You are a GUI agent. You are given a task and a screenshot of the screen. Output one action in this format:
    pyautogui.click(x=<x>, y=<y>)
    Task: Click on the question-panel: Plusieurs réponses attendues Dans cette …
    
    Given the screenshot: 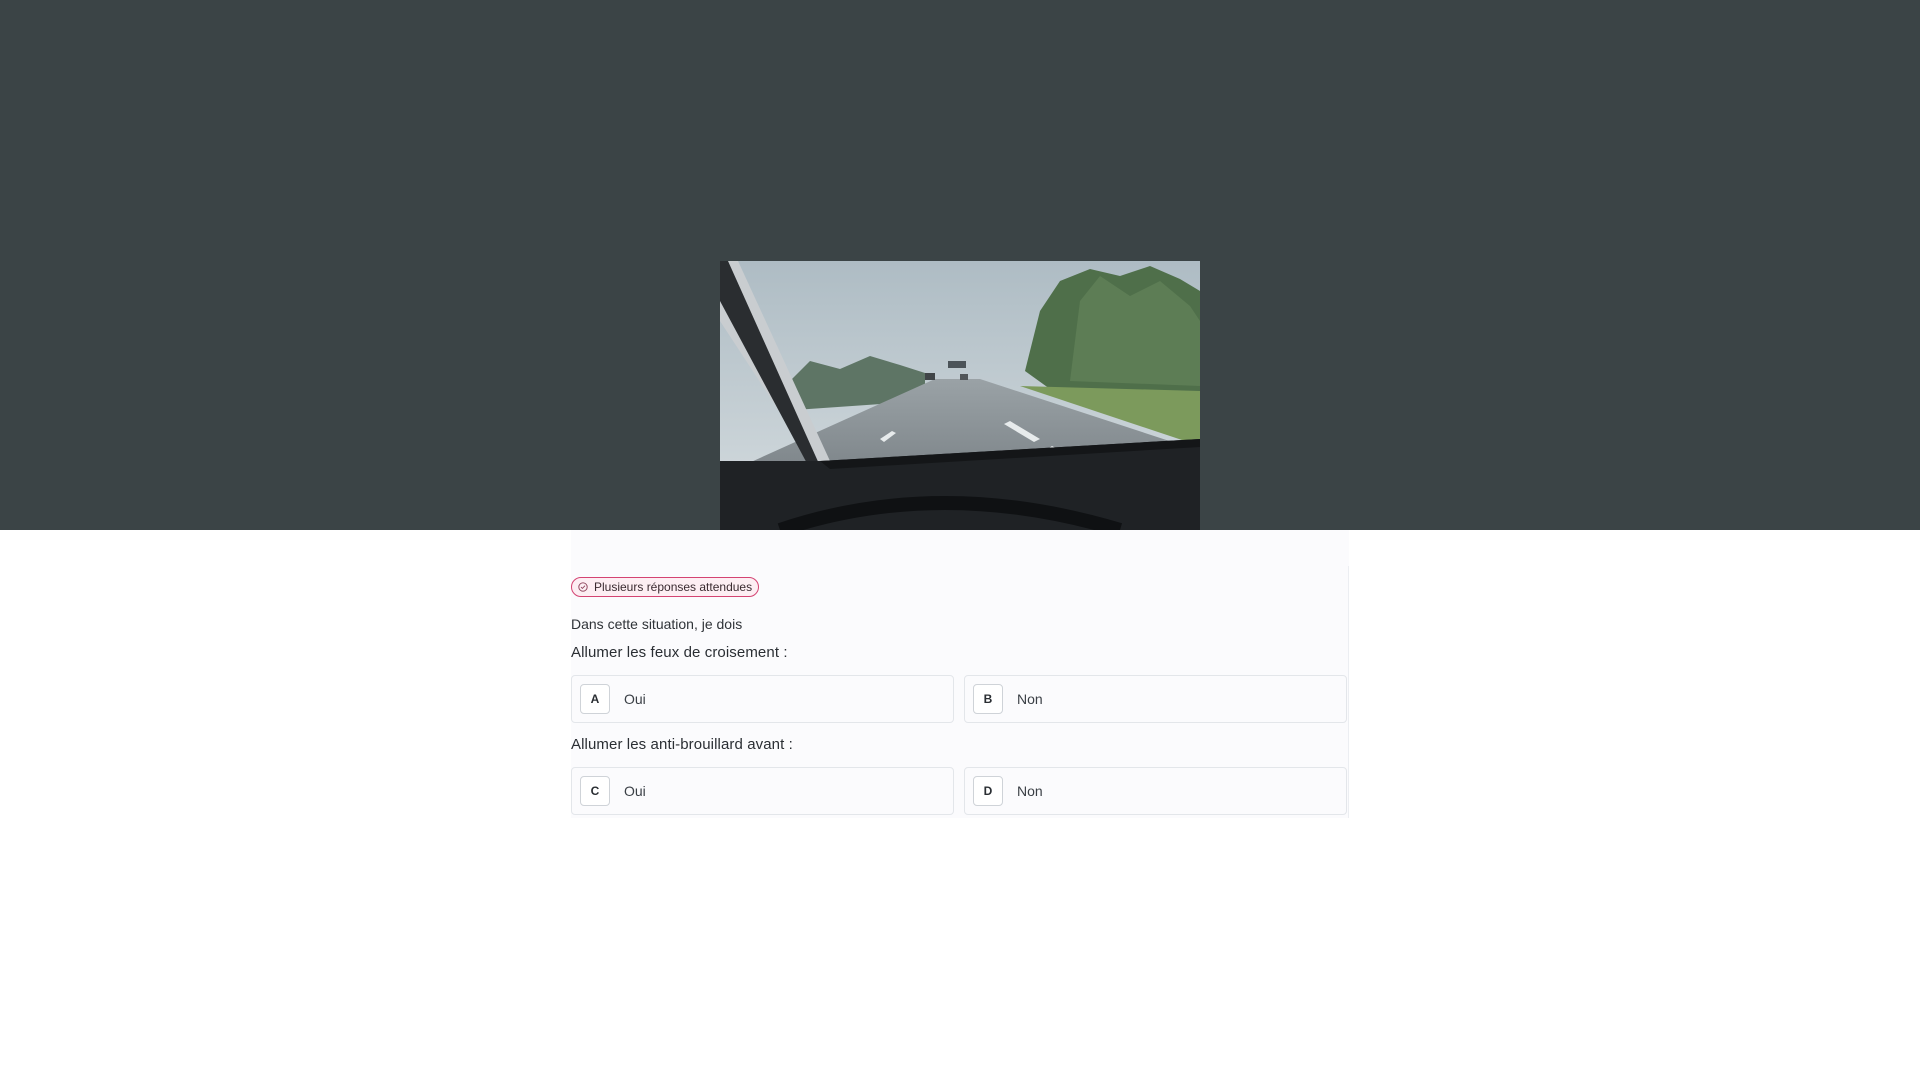 What is the action you would take?
    pyautogui.click(x=960, y=674)
    